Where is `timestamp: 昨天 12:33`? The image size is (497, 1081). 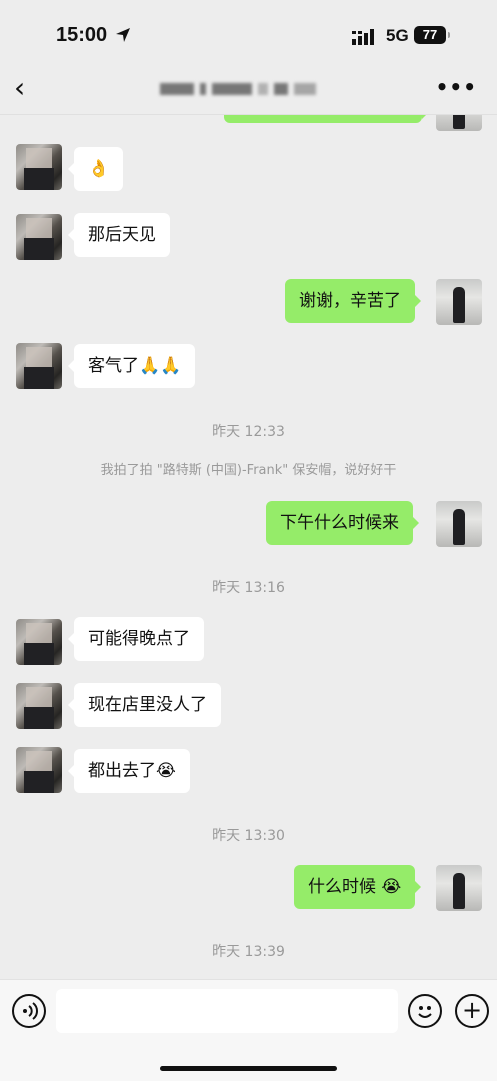
timestamp: 昨天 12:33 is located at coordinates (248, 432).